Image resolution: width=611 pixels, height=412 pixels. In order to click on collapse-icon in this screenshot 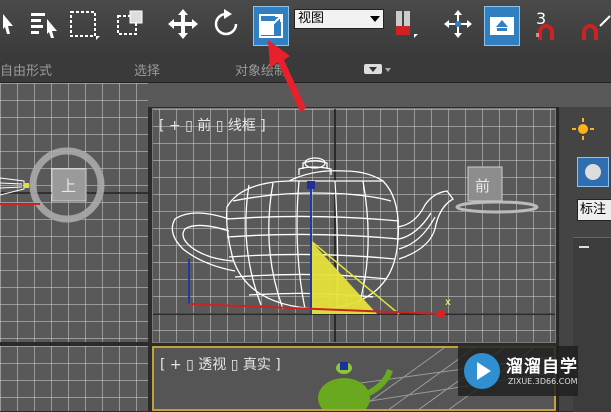, I will do `click(584, 247)`.